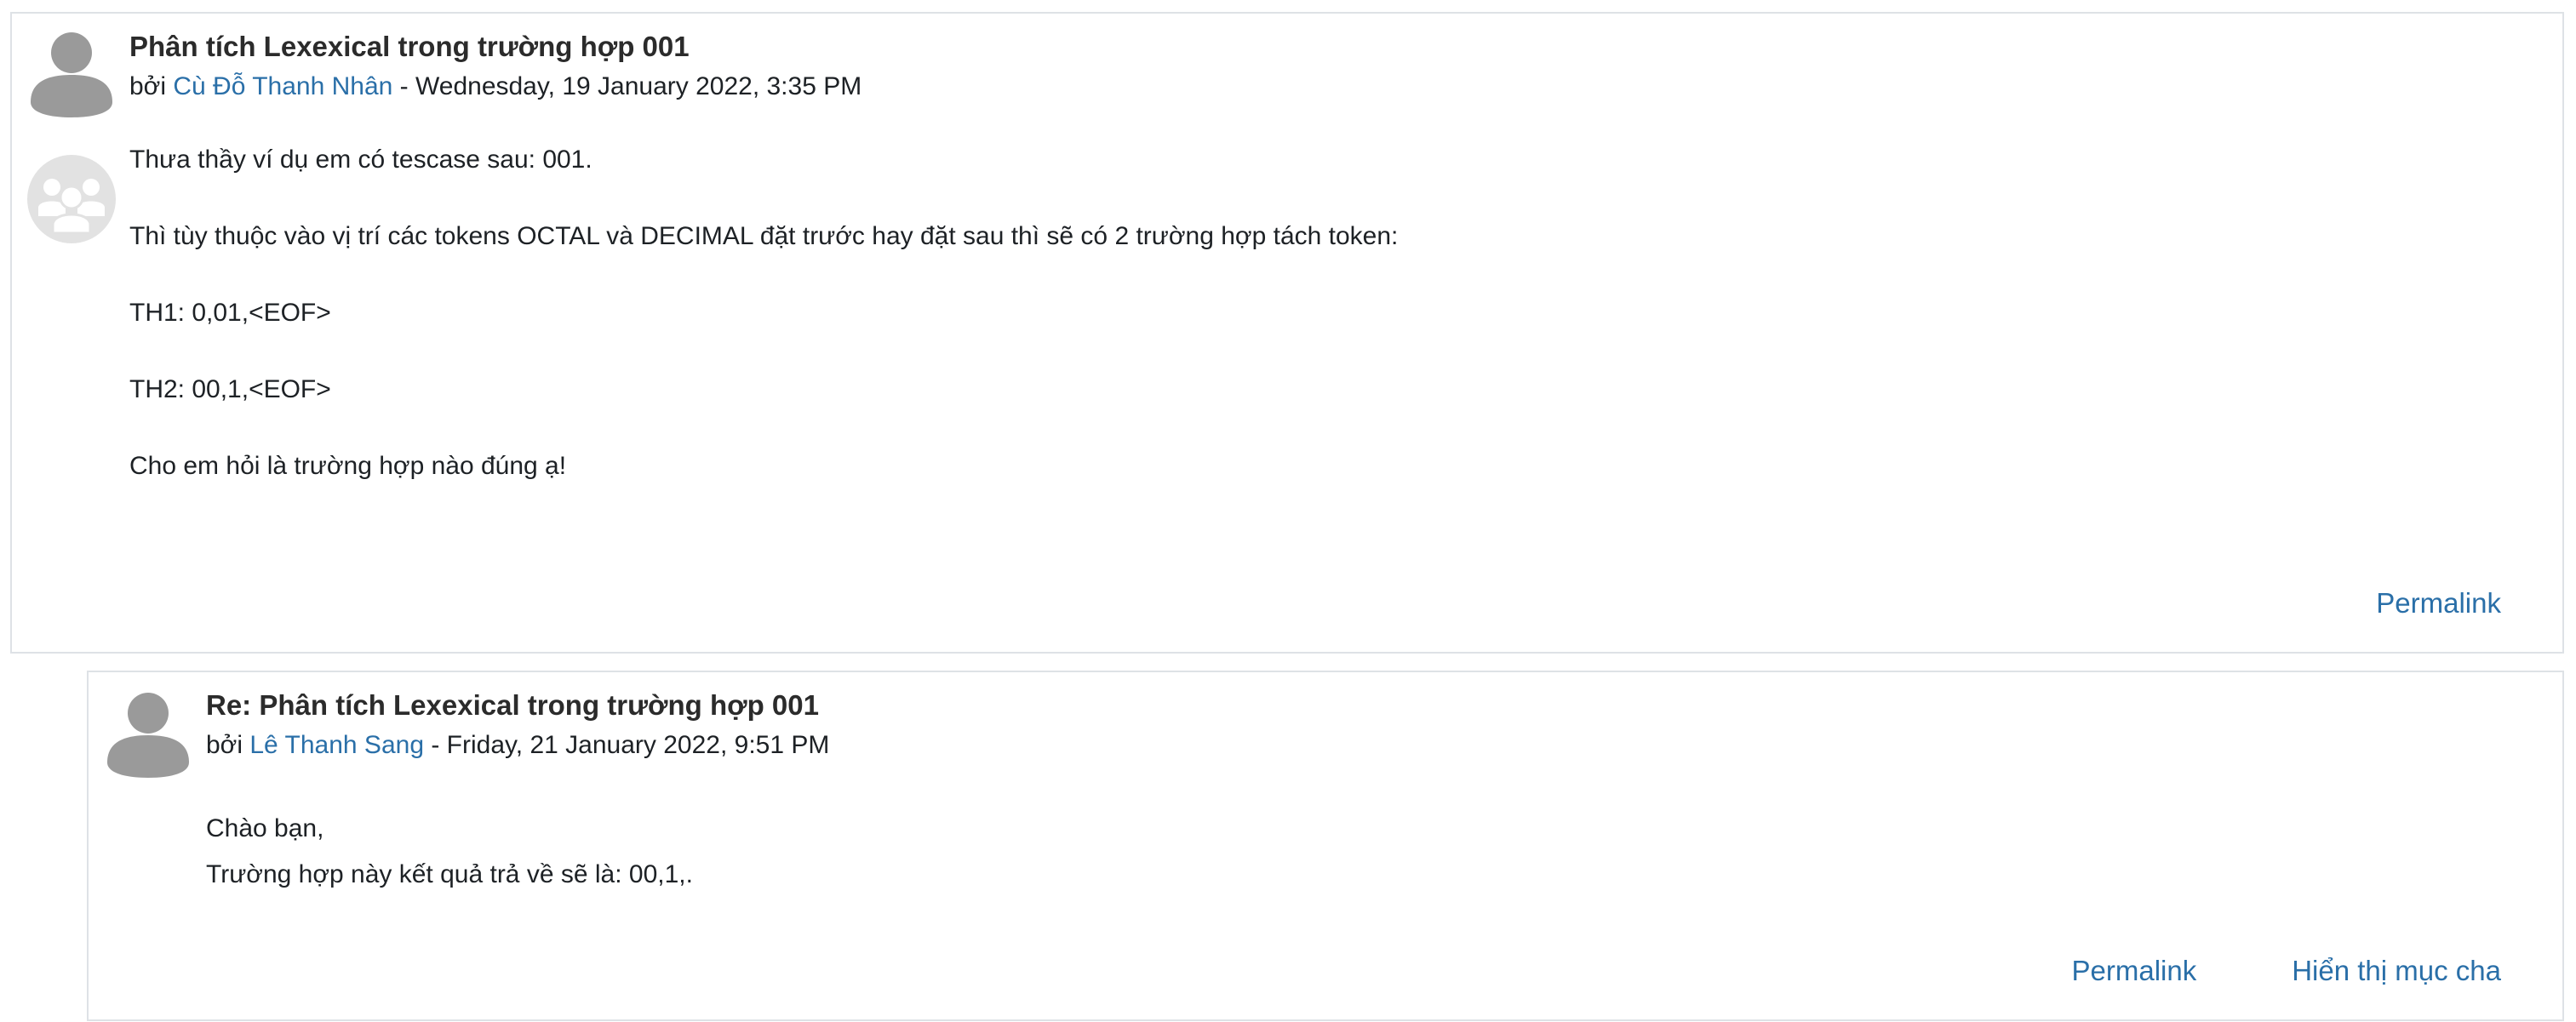  Describe the element at coordinates (361, 159) in the screenshot. I see `post-paragraph: Thưa thầy ví dụ em có tescase sau: 001.` at that location.